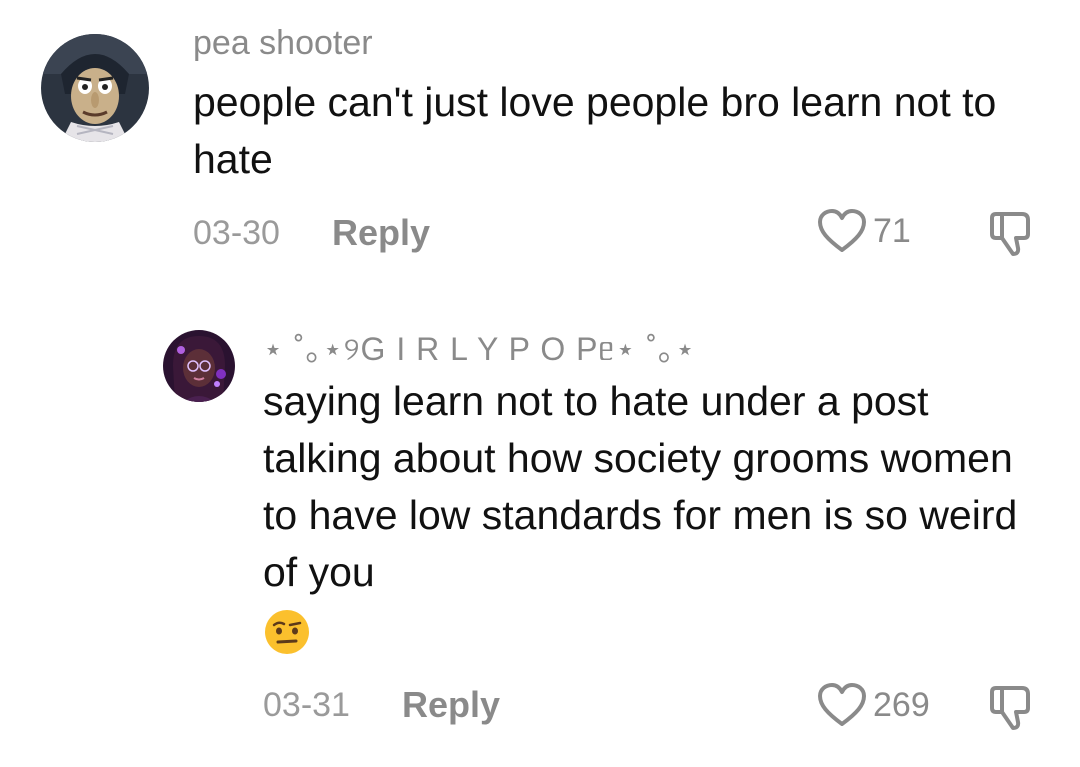 Image resolution: width=1080 pixels, height=767 pixels. What do you see at coordinates (479, 347) in the screenshot?
I see `comment-username: ⋆ ˚｡⋆୨G I R L Y P O Pᥱ⋆ ˚｡⋆` at bounding box center [479, 347].